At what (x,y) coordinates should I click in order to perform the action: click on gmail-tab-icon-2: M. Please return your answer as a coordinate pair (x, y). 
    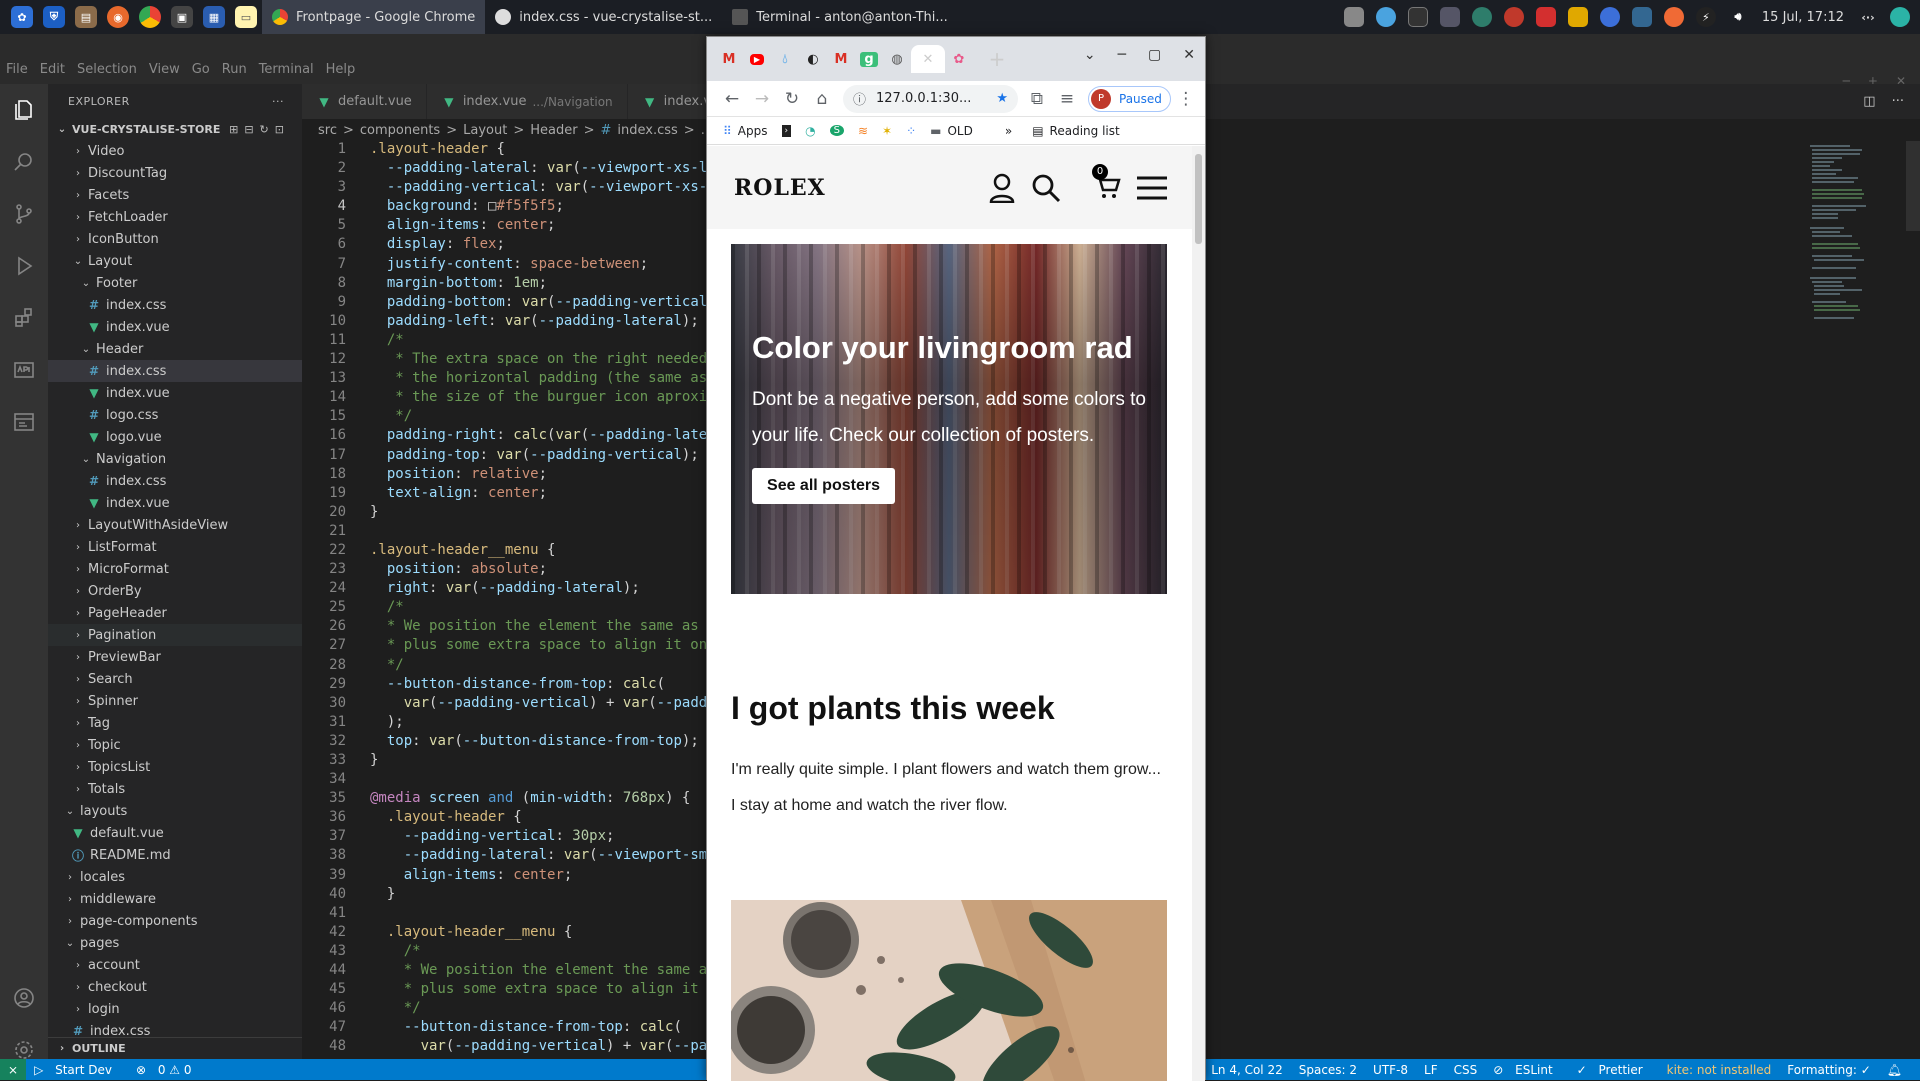
    Looking at the image, I should click on (841, 59).